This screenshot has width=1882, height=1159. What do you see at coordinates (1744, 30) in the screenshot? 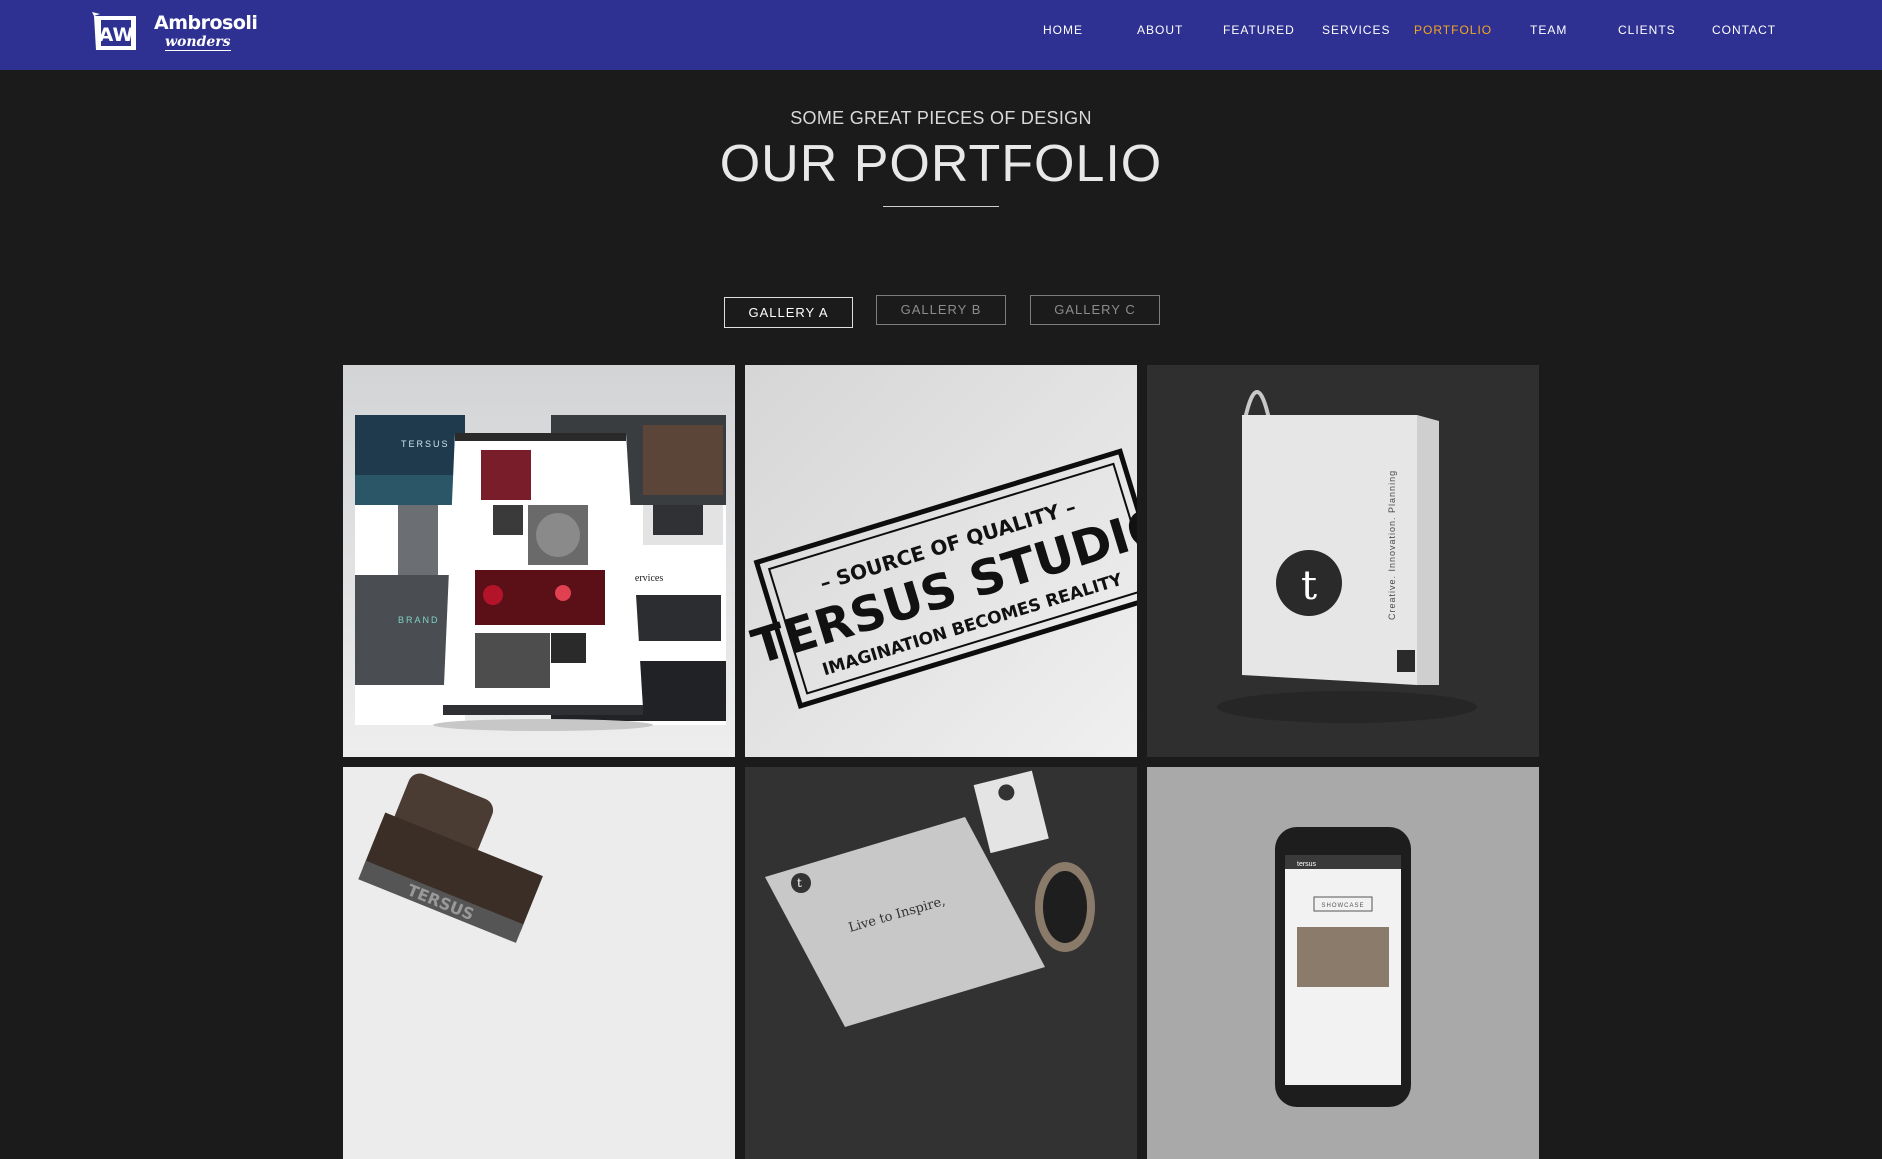
I see `nav-item-contact: CONTACT` at bounding box center [1744, 30].